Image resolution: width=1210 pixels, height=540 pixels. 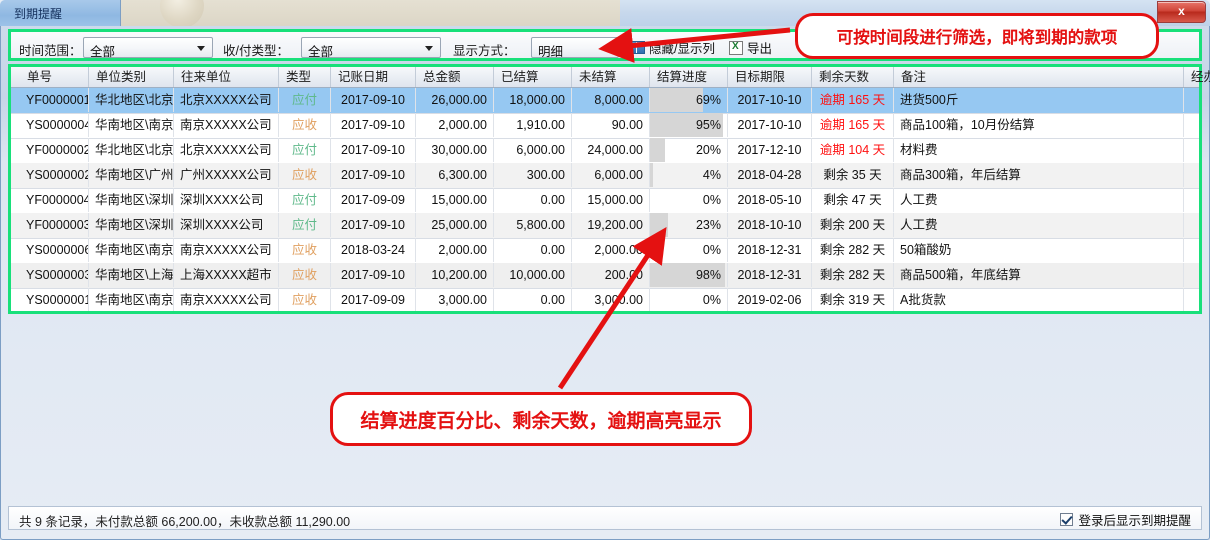 What do you see at coordinates (533, 250) in the screenshot?
I see `cell-settled: 0.00` at bounding box center [533, 250].